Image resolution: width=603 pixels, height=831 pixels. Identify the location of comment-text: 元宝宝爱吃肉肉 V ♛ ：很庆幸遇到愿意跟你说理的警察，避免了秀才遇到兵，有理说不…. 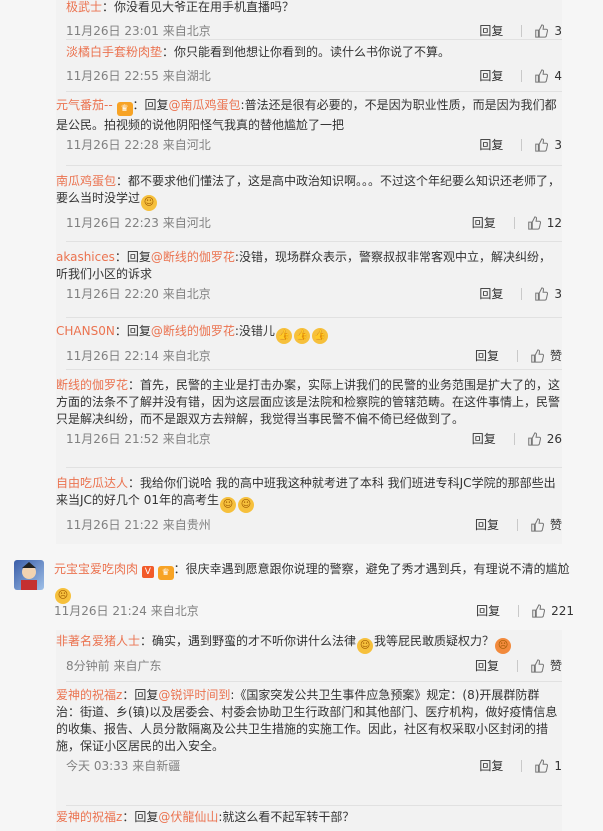
(314, 581).